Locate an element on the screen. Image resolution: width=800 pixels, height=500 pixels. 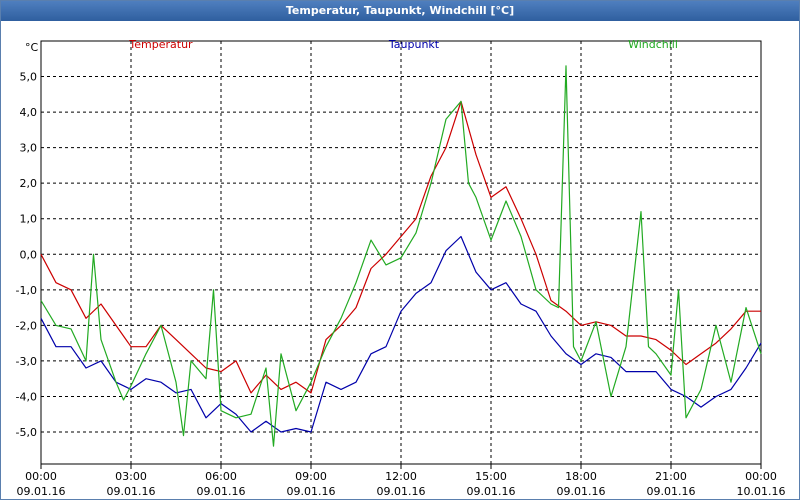
y-tick-label: 0,0 is located at coordinates (29, 254).